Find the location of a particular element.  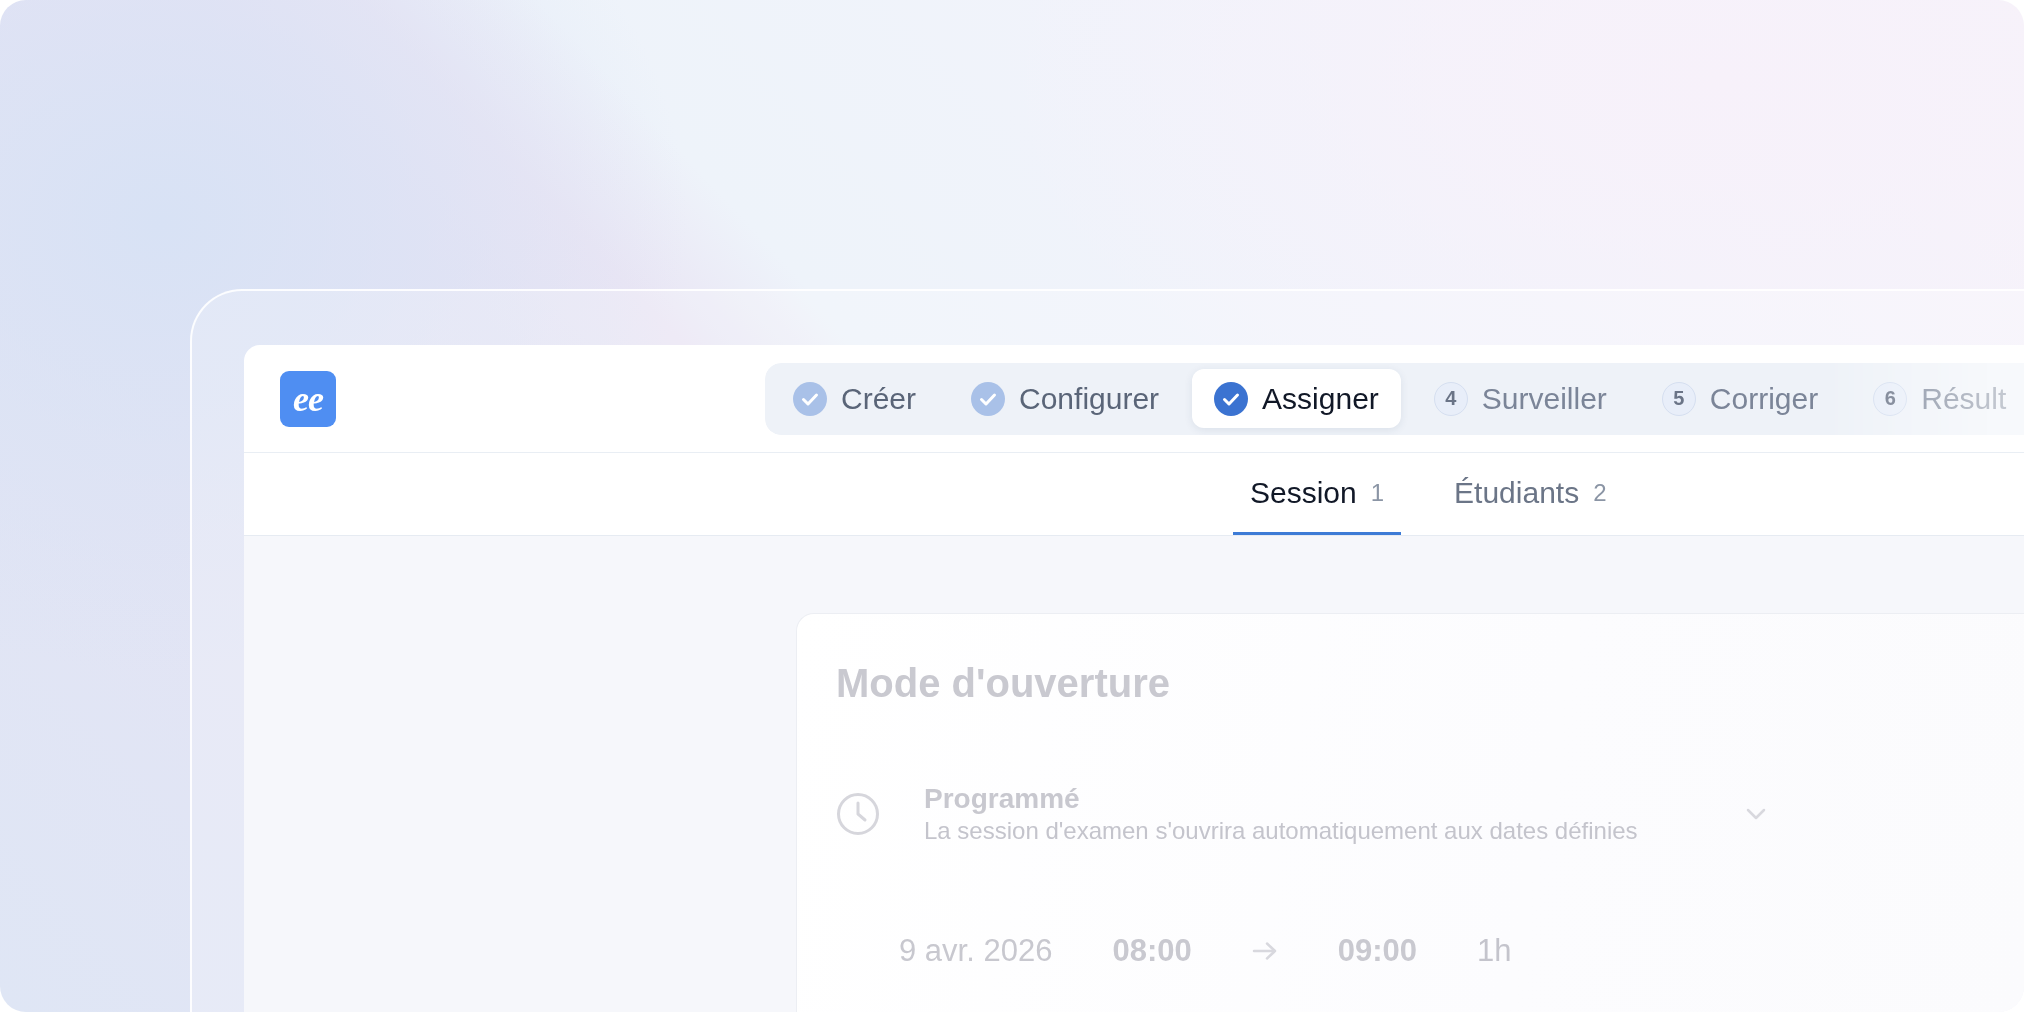

tab-count: 1 is located at coordinates (1377, 492).